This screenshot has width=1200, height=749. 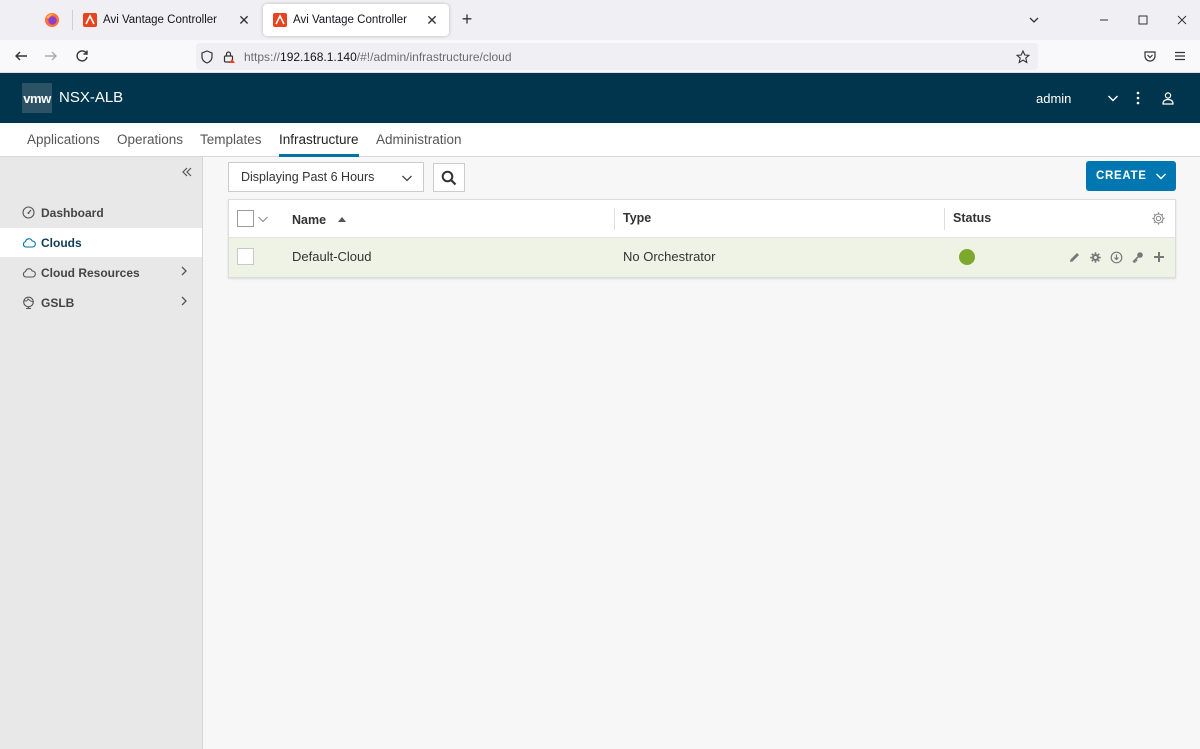 I want to click on cell-name: Default-Cloud, so click(x=332, y=256).